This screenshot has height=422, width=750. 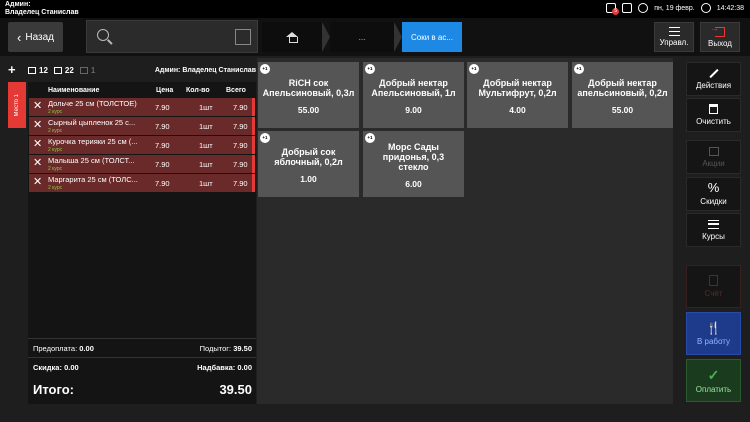 What do you see at coordinates (243, 37) in the screenshot?
I see `search-checkbox` at bounding box center [243, 37].